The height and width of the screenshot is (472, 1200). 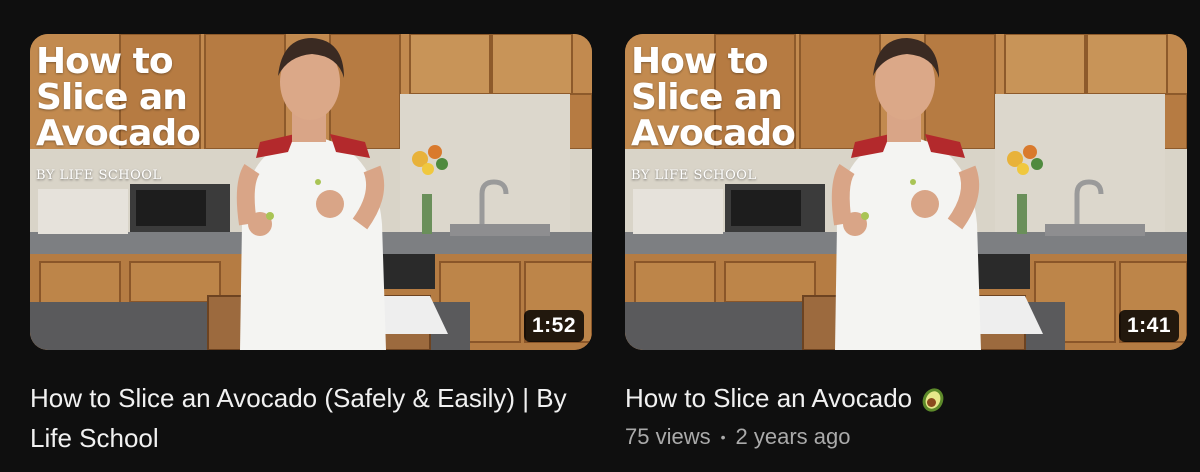 What do you see at coordinates (933, 400) in the screenshot?
I see `avocado-icon` at bounding box center [933, 400].